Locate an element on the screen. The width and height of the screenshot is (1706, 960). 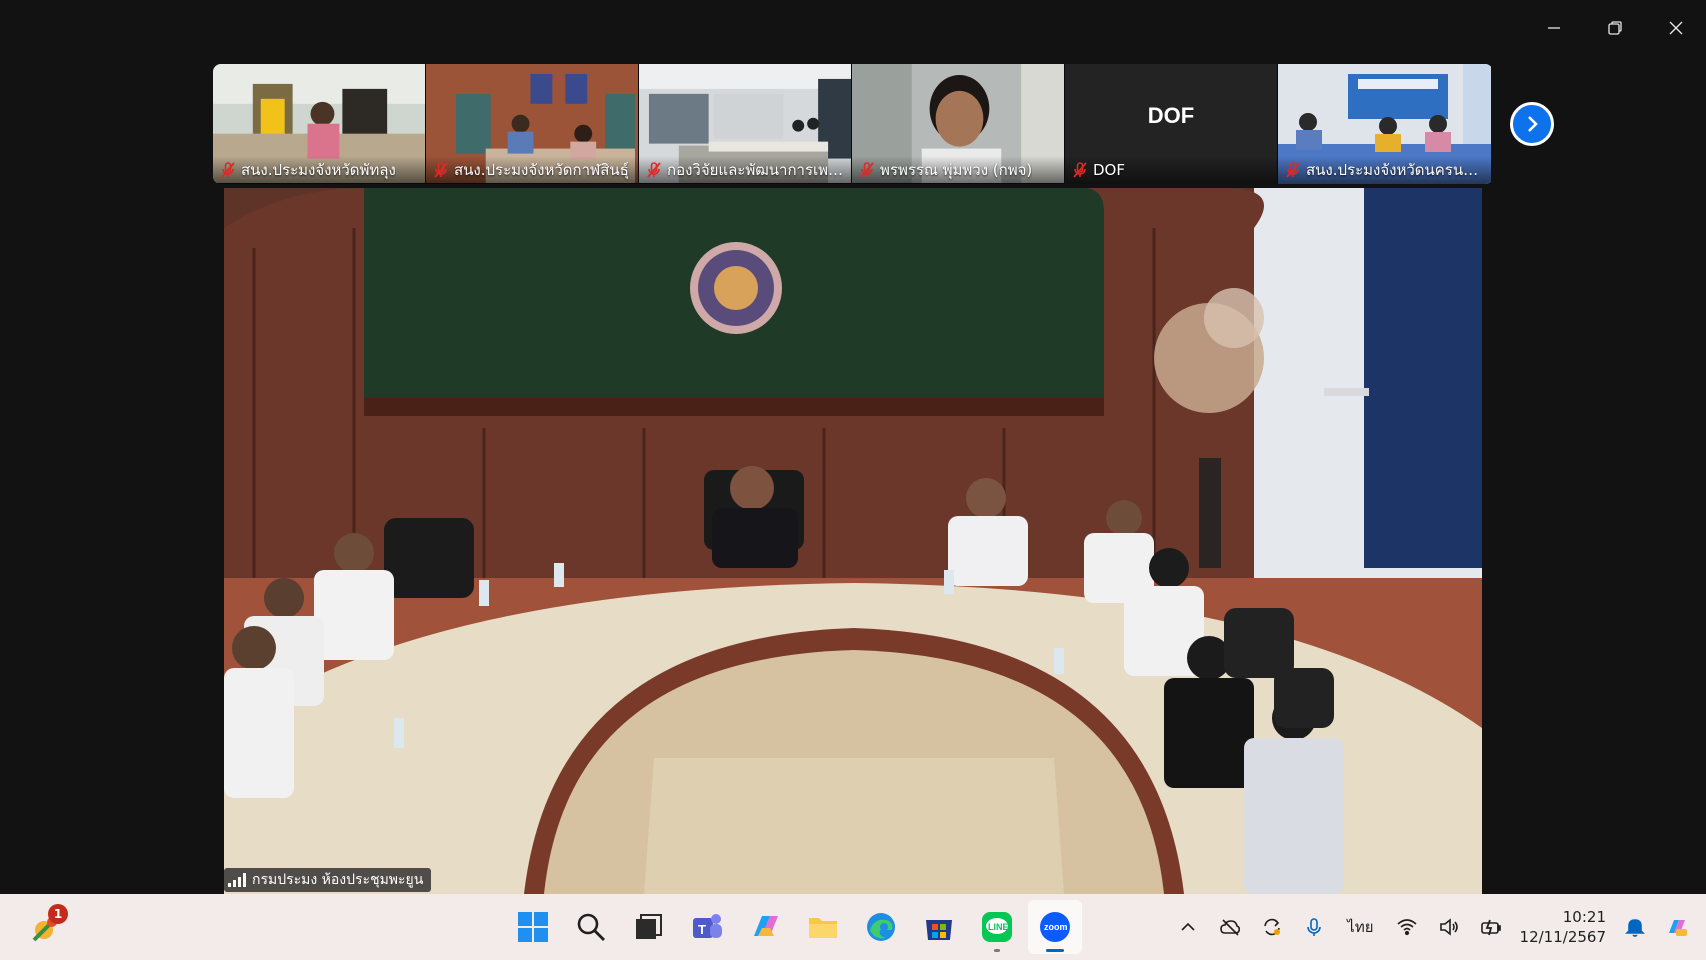
start-button is located at coordinates (533, 927).